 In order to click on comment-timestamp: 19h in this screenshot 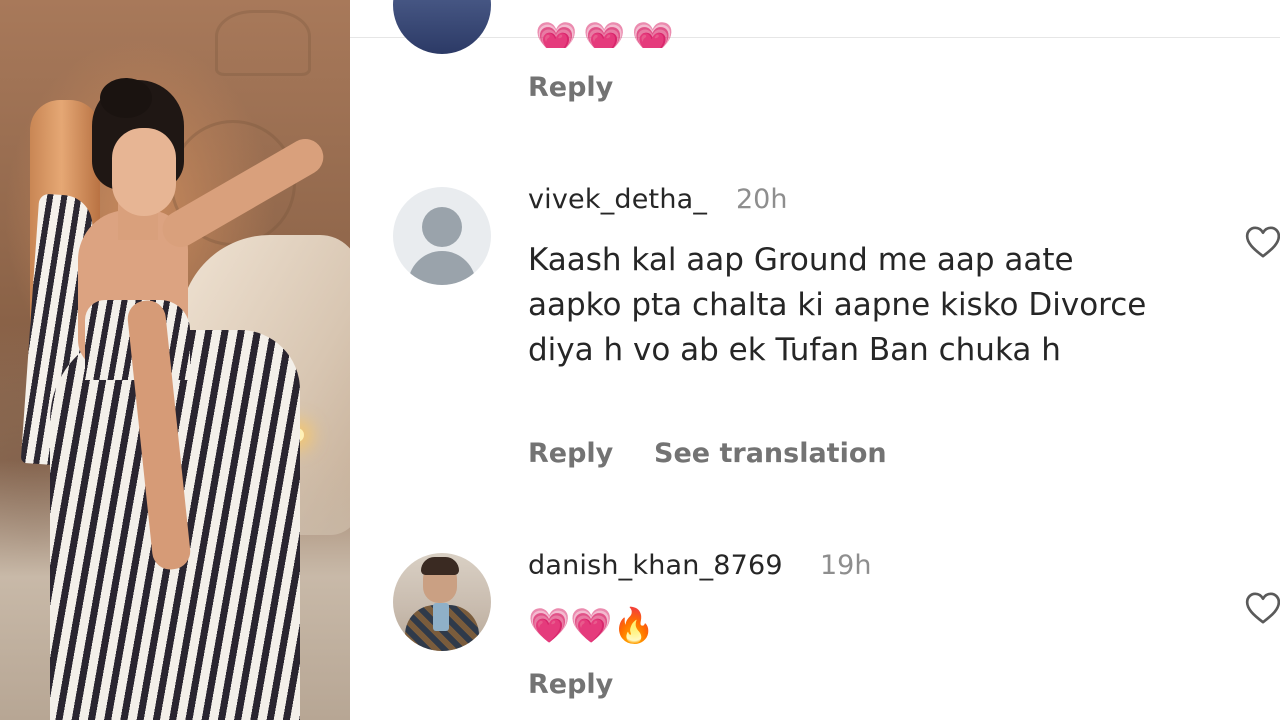, I will do `click(846, 565)`.